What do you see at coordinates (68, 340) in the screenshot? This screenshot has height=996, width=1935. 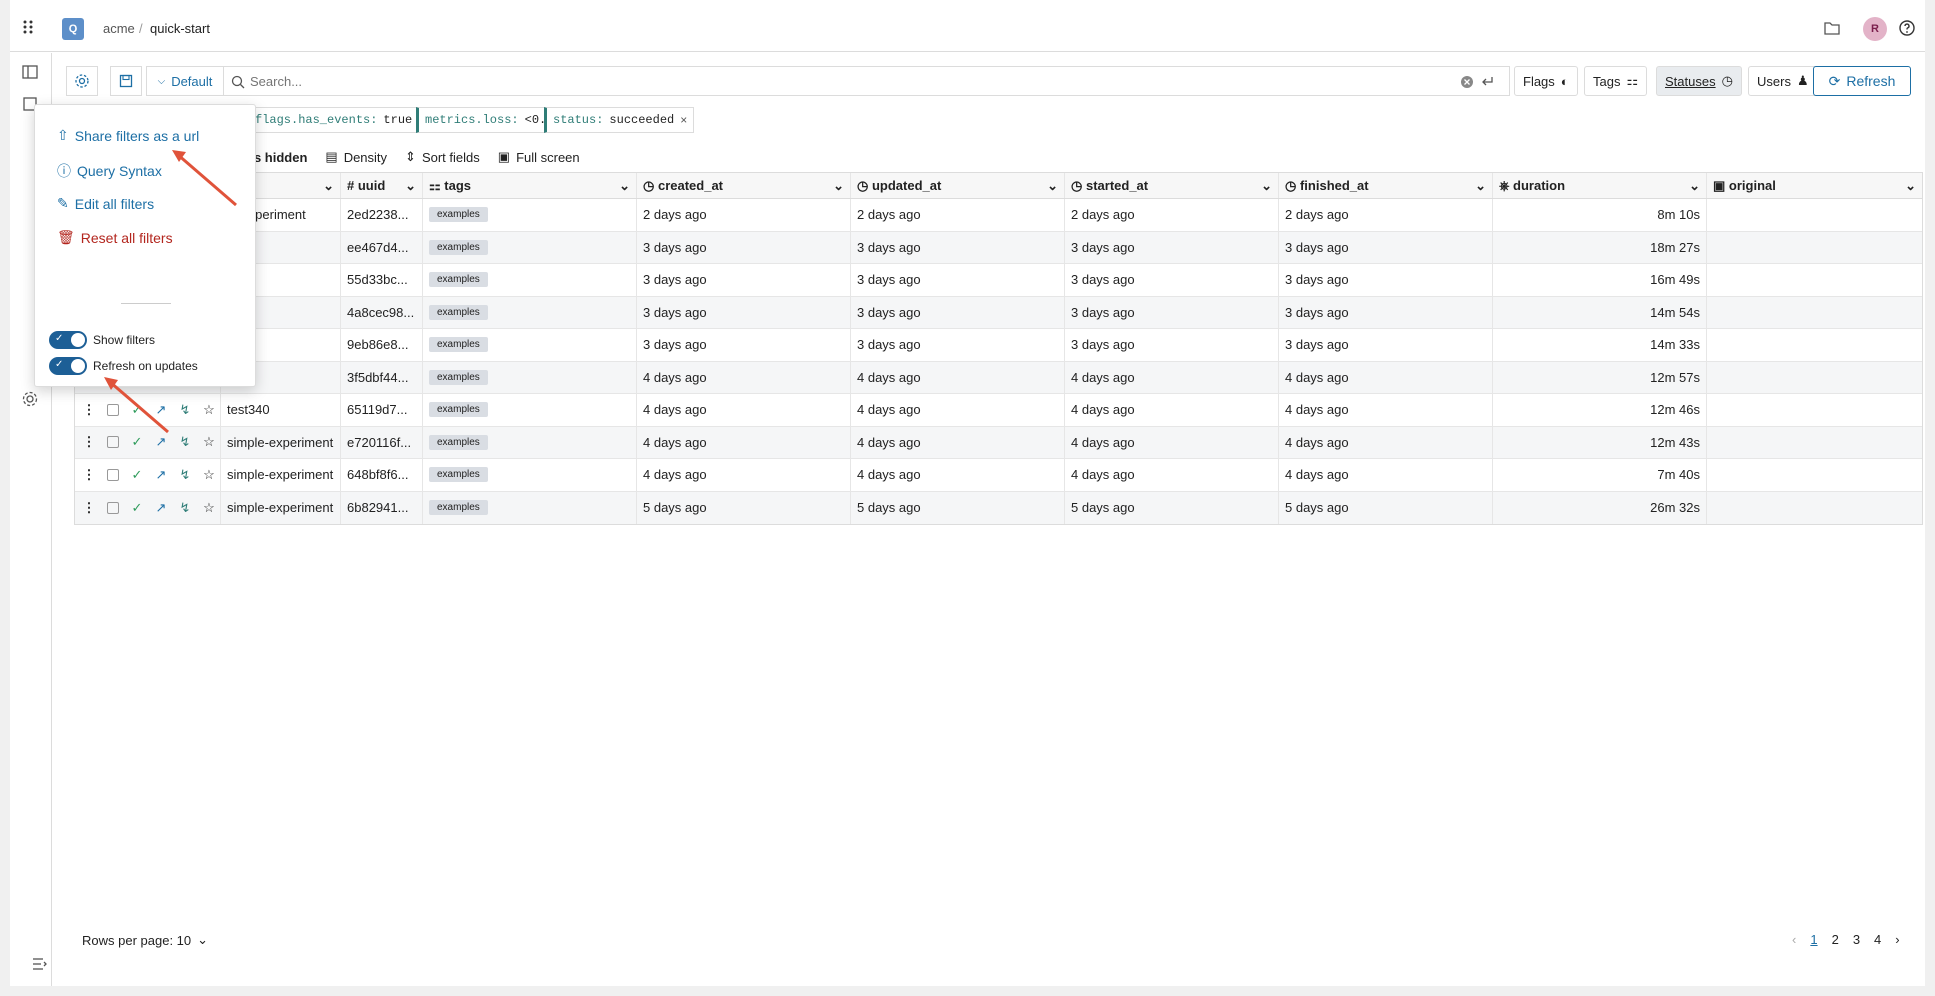 I see `show-filters-toggle: ✓` at bounding box center [68, 340].